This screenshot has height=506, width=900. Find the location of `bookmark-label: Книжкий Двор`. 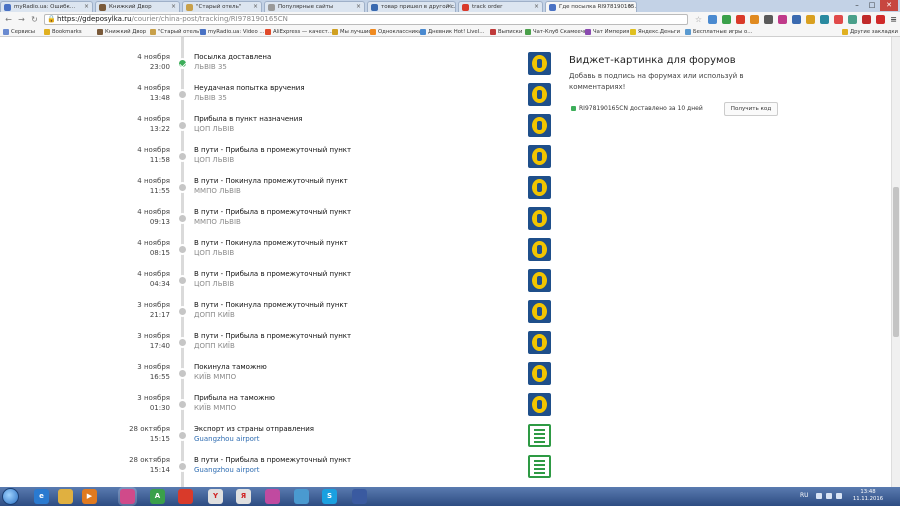

bookmark-label: Книжкий Двор is located at coordinates (126, 32).